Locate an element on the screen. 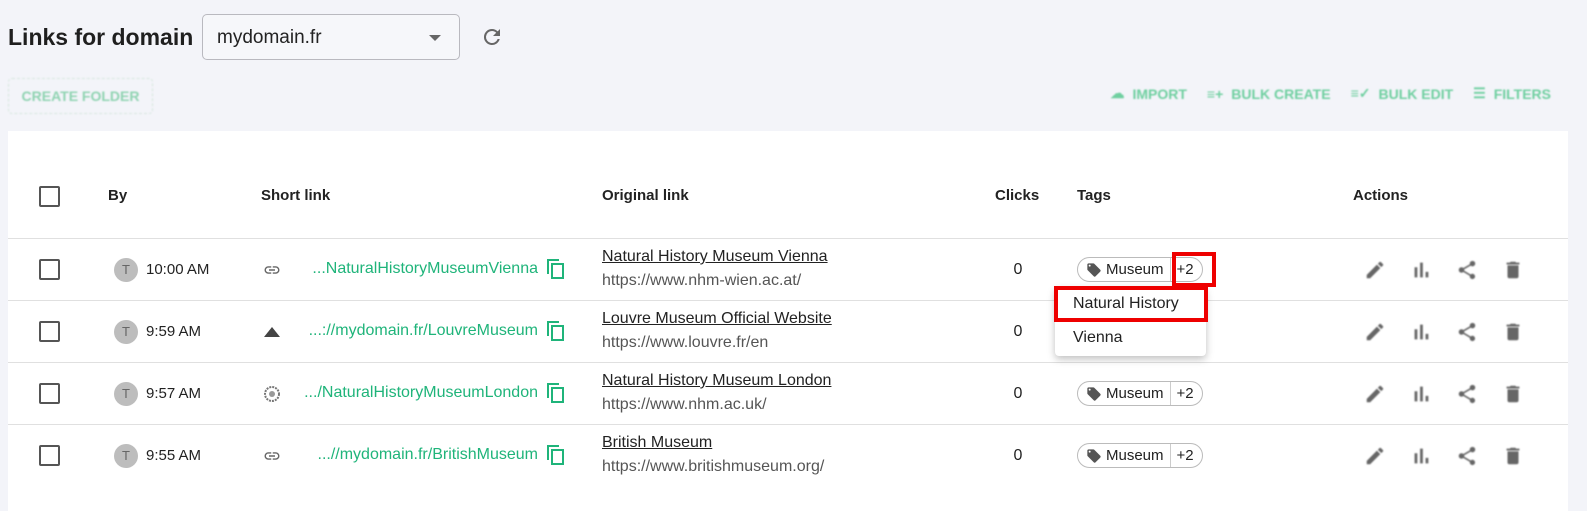 This screenshot has height=511, width=1587. column-clicks: Clicks is located at coordinates (1017, 195).